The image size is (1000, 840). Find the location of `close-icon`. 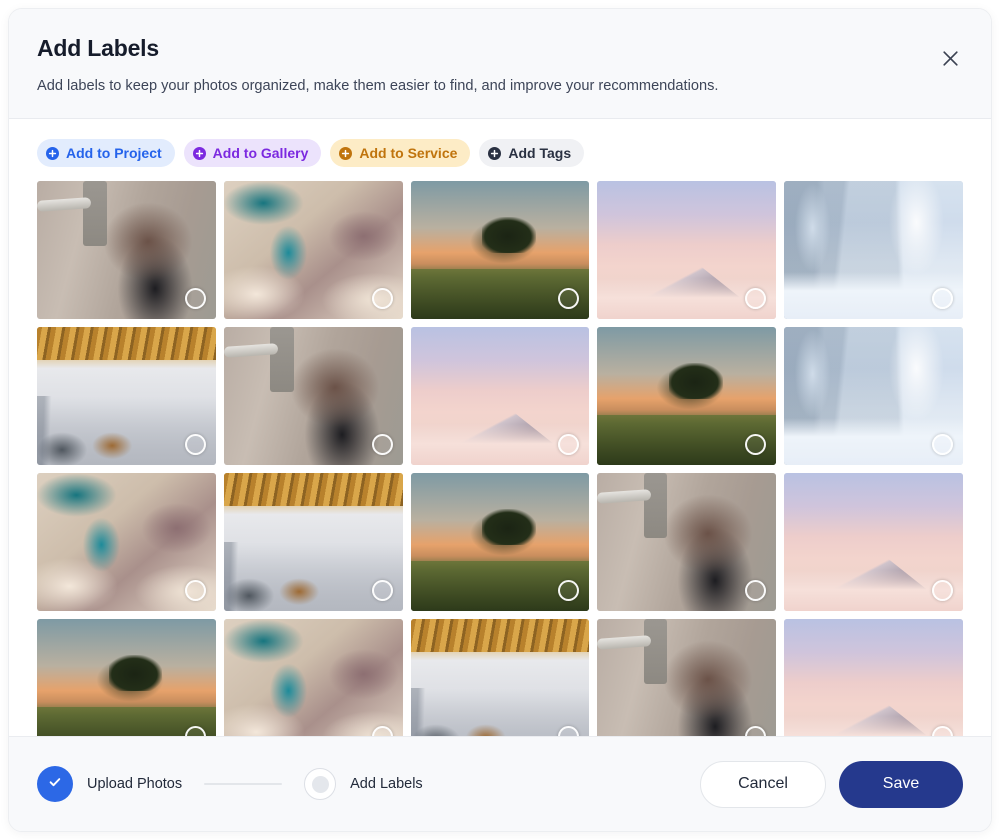

close-icon is located at coordinates (950, 58).